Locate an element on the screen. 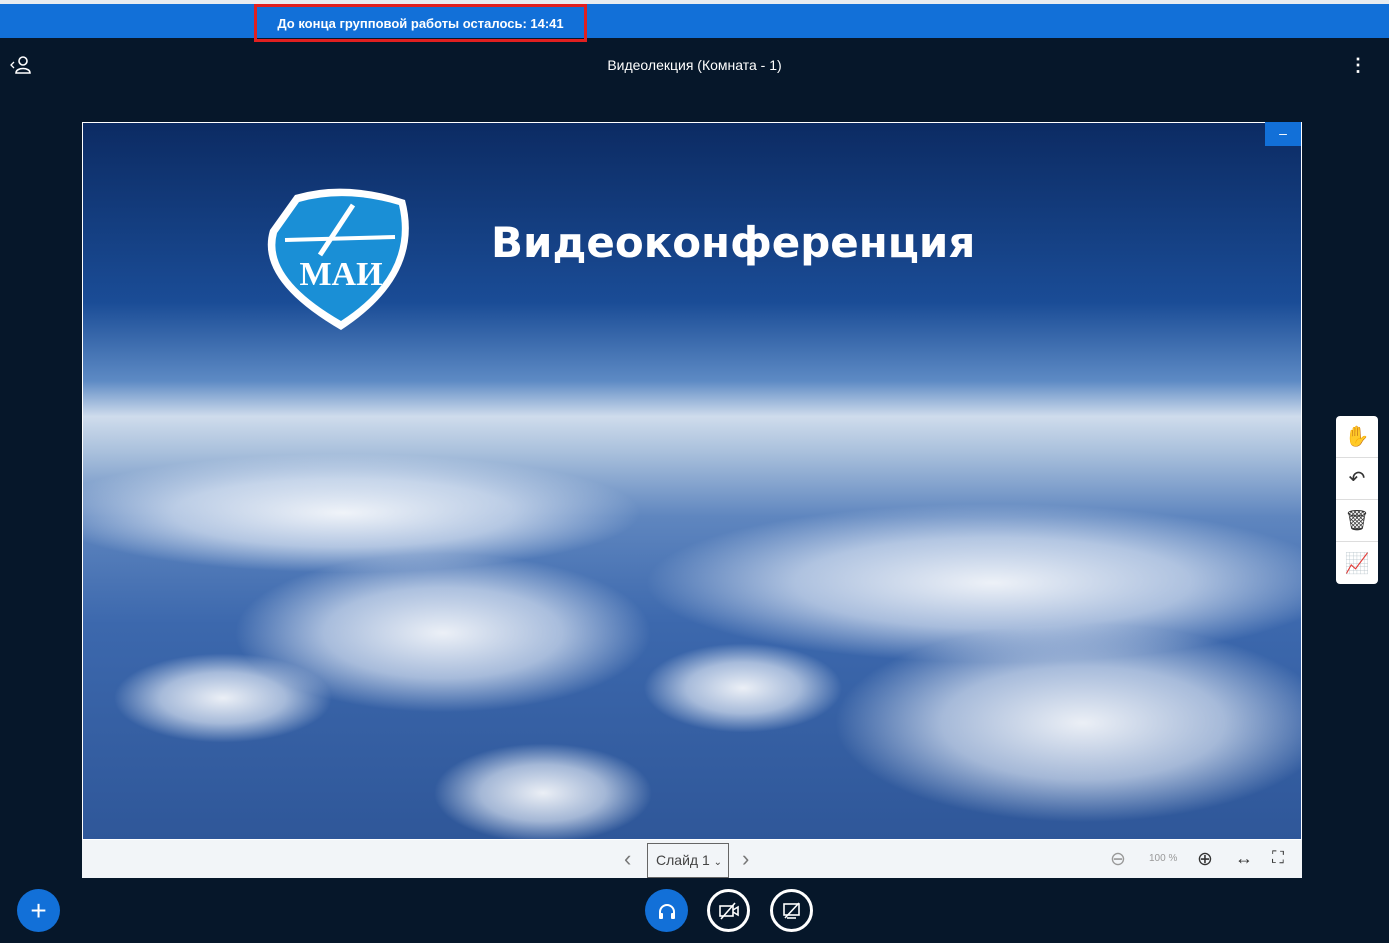 The height and width of the screenshot is (943, 1389). presentation-toolbar: ‹ Слайд 1 ⌄ › ⊖ 100 % ⊕ ↔ ⛶ is located at coordinates (692, 859).